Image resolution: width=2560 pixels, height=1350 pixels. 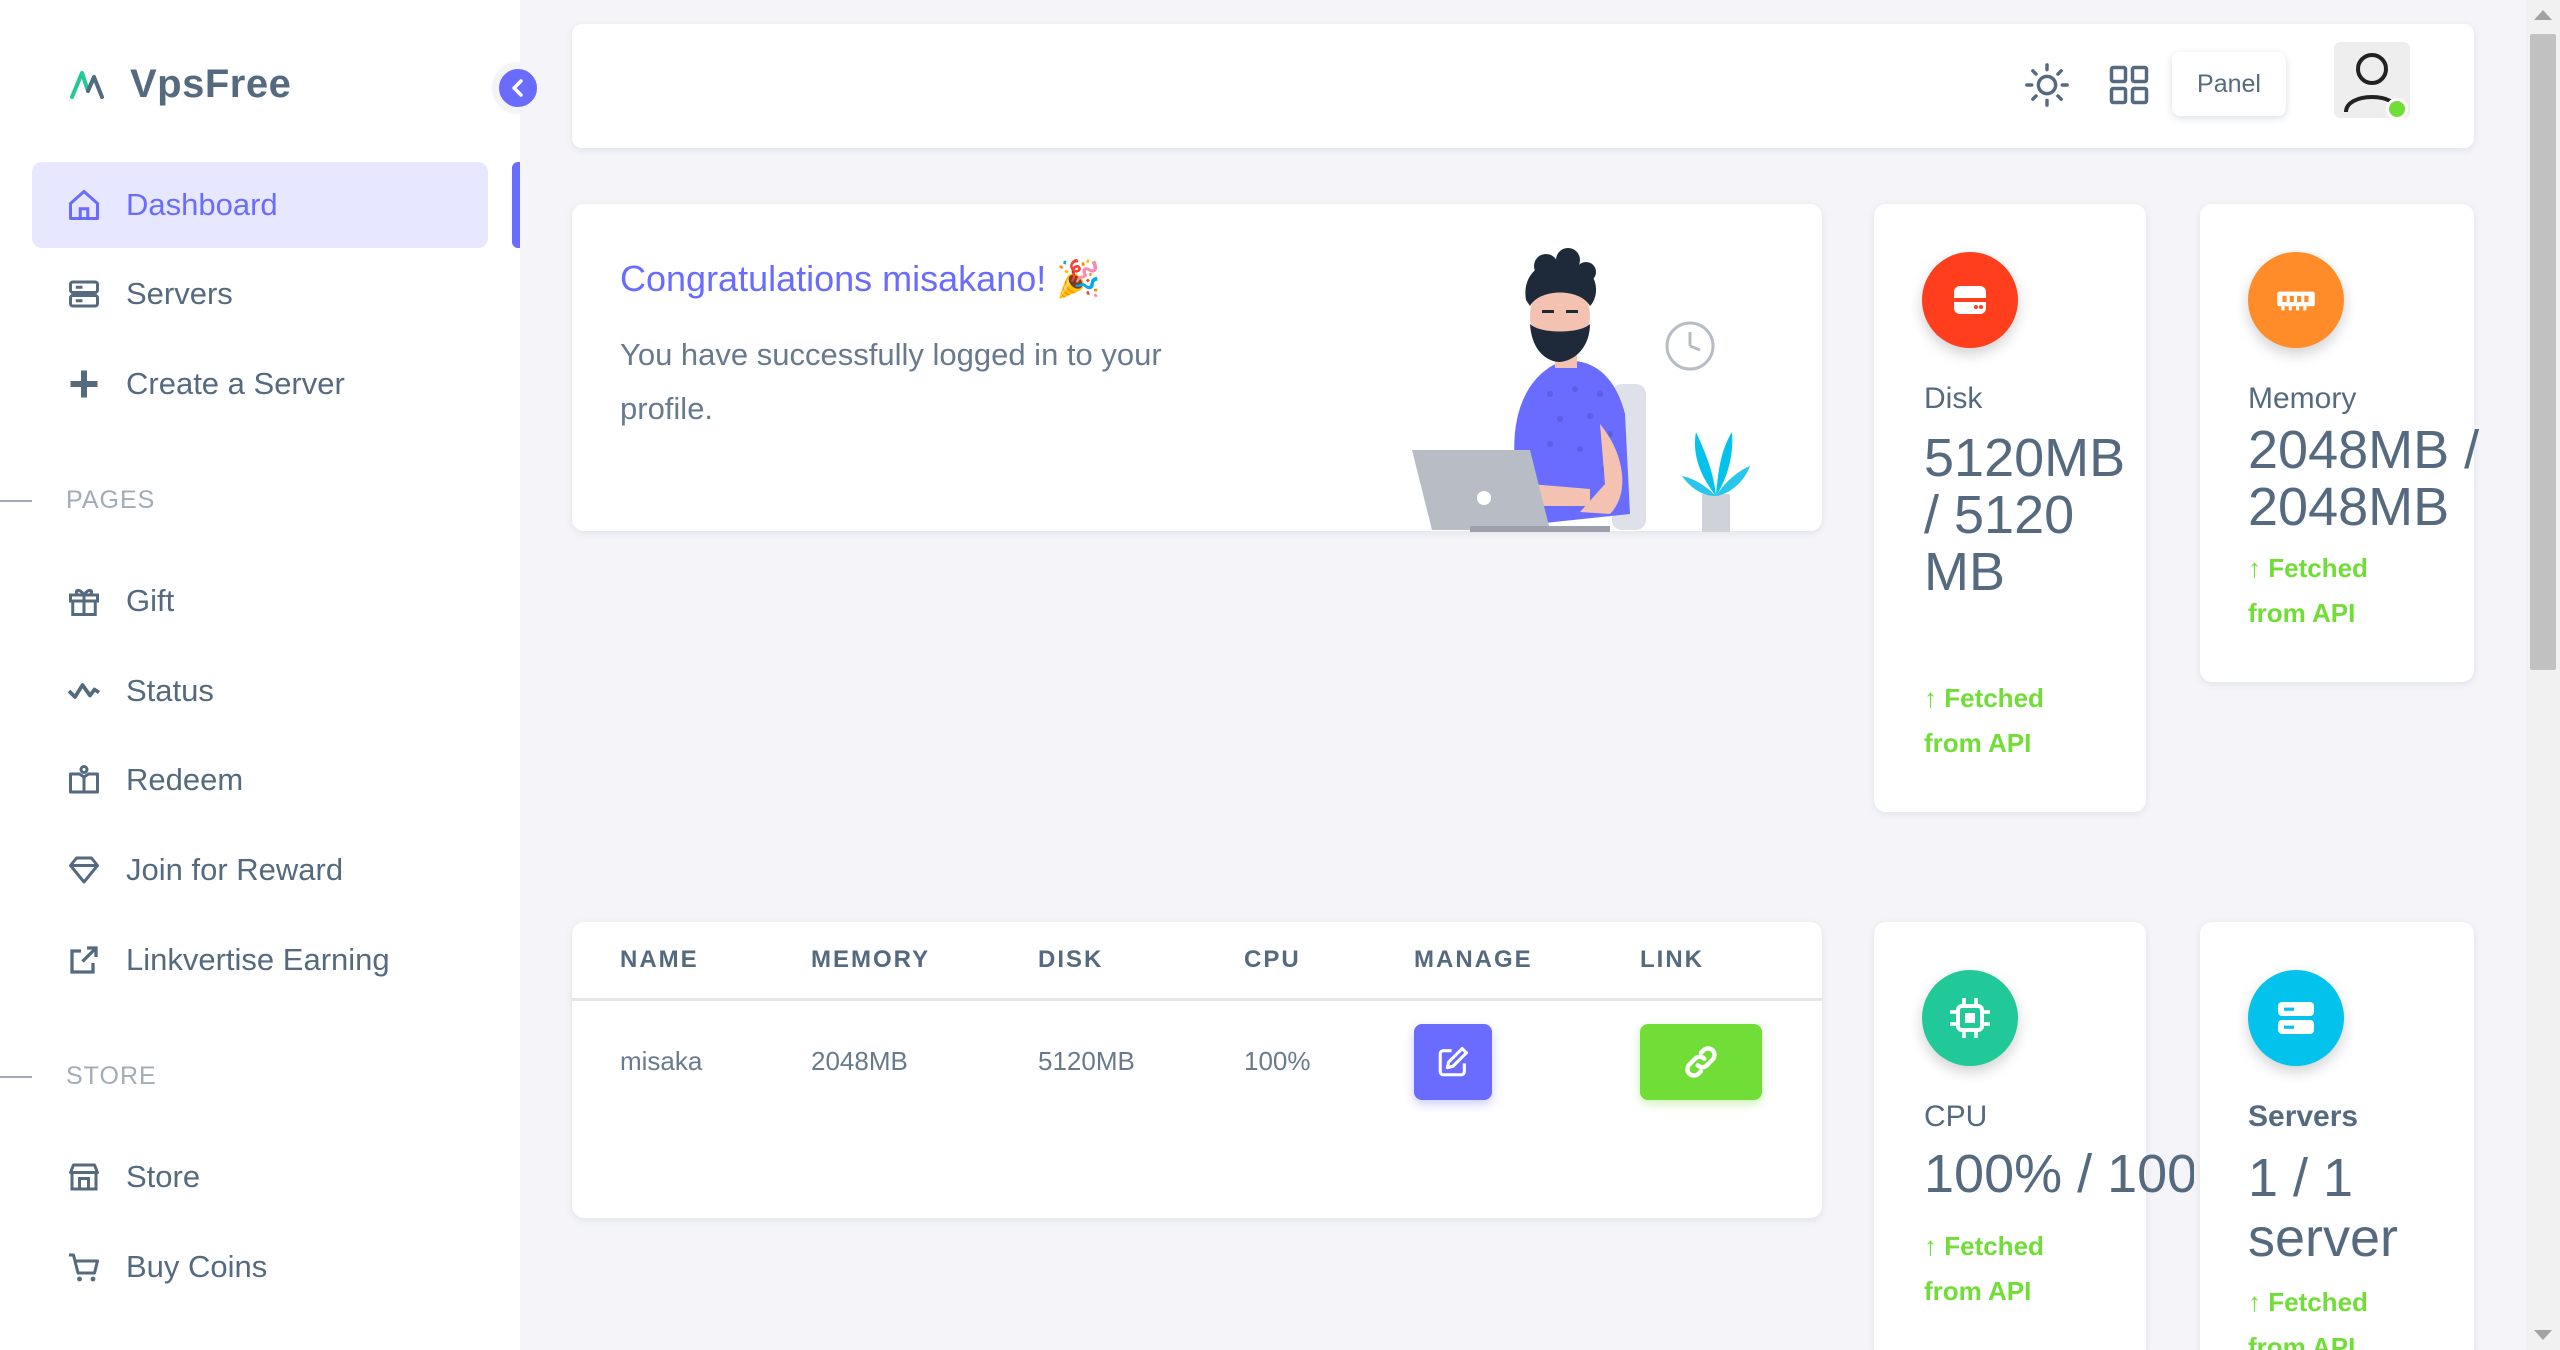 I want to click on cpu-icon-badge, so click(x=1970, y=1018).